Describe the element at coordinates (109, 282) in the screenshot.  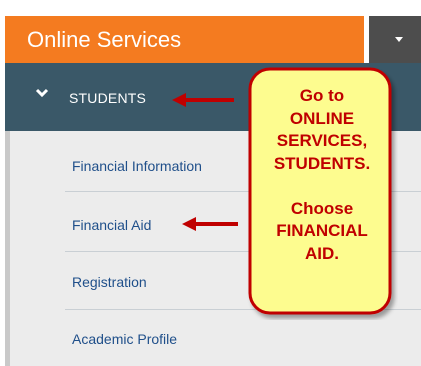
I see `menu-item-registration: Registration` at that location.